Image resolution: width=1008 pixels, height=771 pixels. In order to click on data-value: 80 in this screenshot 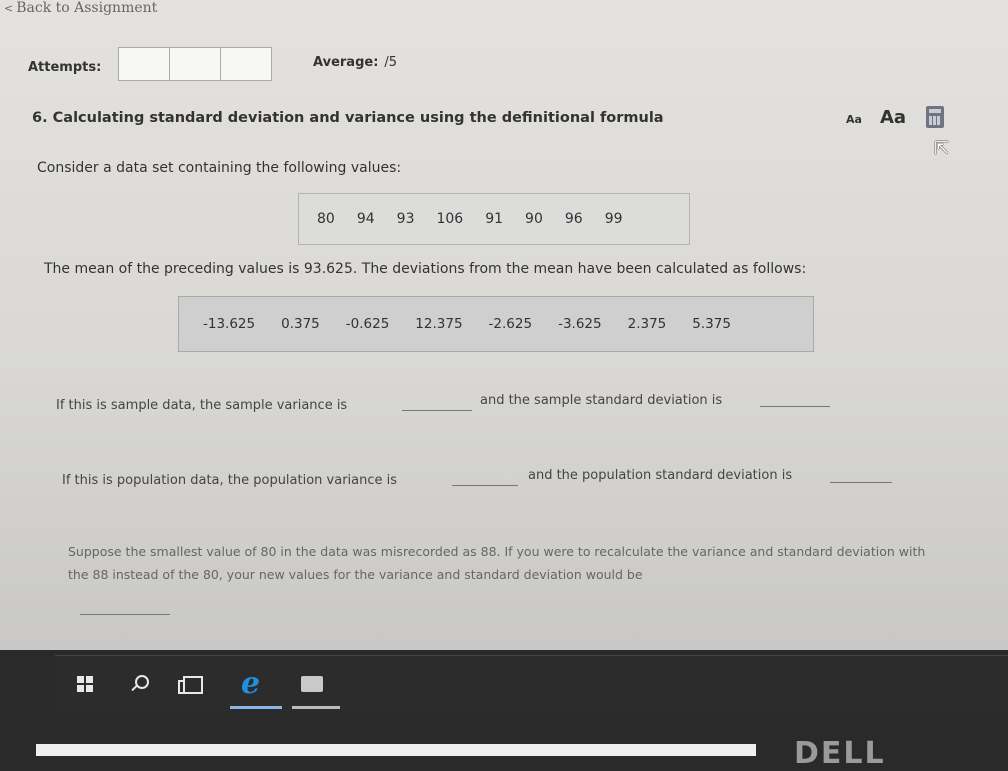, I will do `click(326, 219)`.